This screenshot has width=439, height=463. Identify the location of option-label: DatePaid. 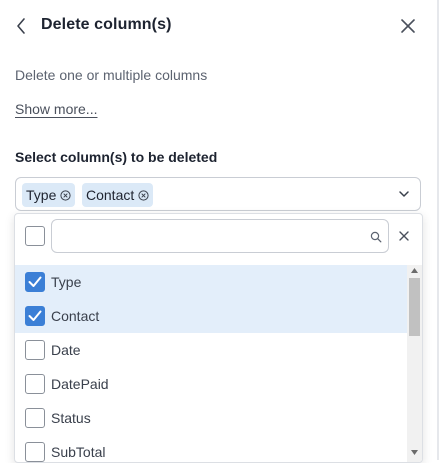
(80, 384).